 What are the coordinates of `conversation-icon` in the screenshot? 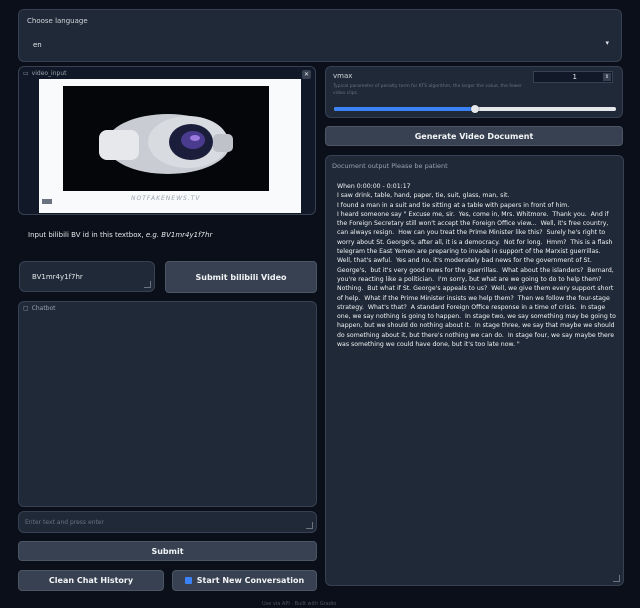 It's located at (188, 580).